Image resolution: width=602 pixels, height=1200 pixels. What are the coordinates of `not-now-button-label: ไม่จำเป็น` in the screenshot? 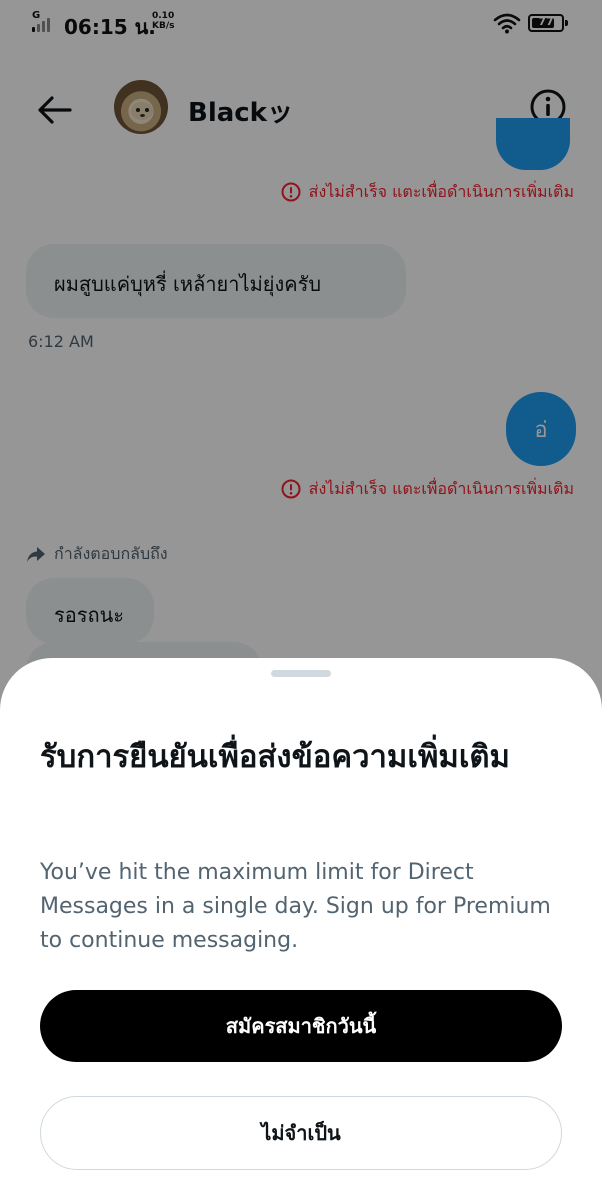 It's located at (301, 1133).